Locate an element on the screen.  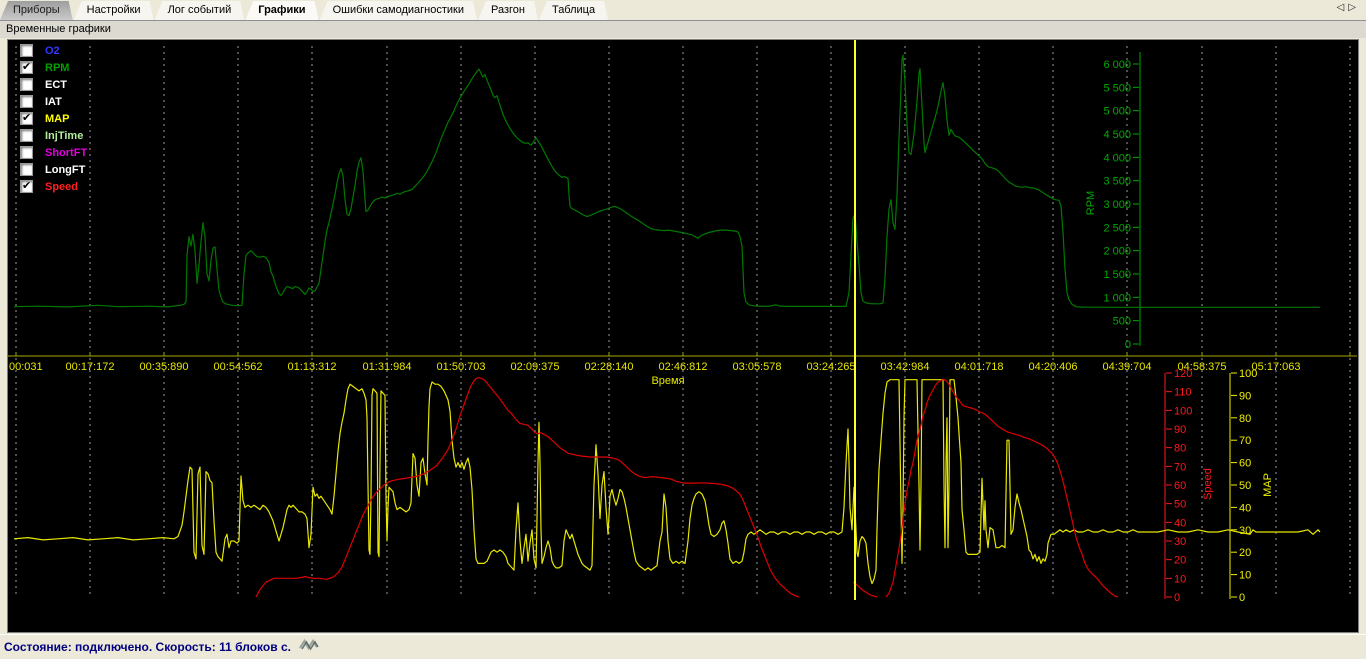
map-tick-label: 80 is located at coordinates (1245, 419).